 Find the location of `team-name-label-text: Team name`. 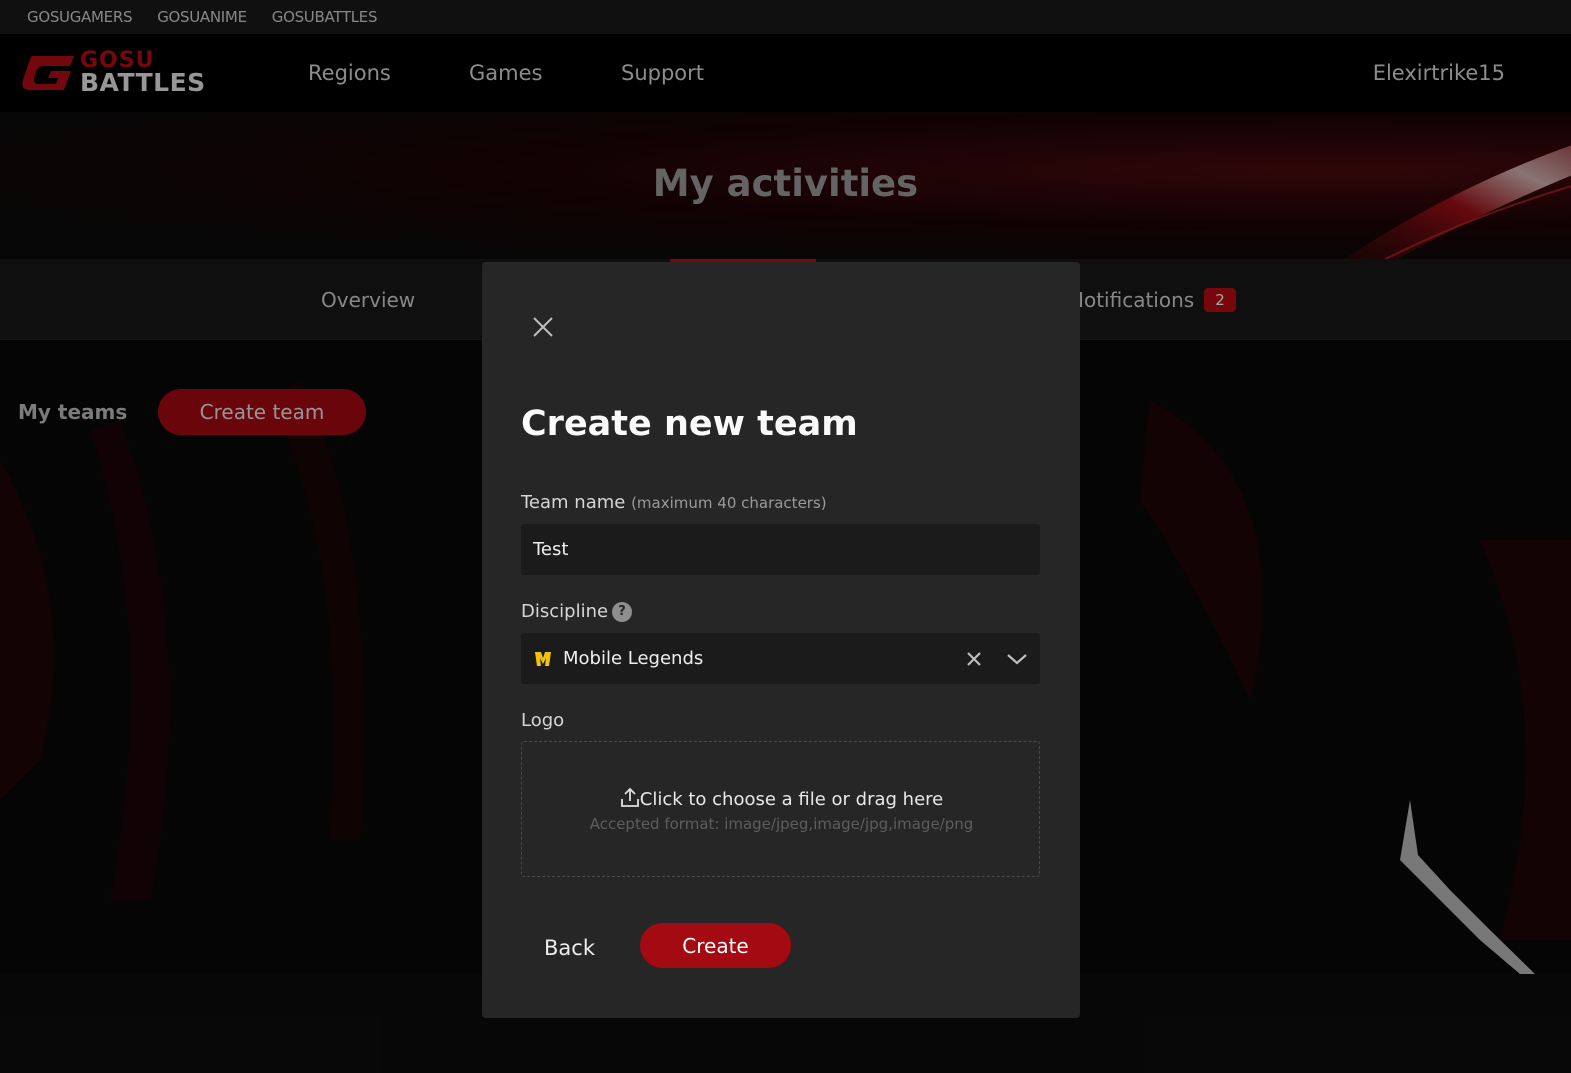

team-name-label-text: Team name is located at coordinates (573, 502).